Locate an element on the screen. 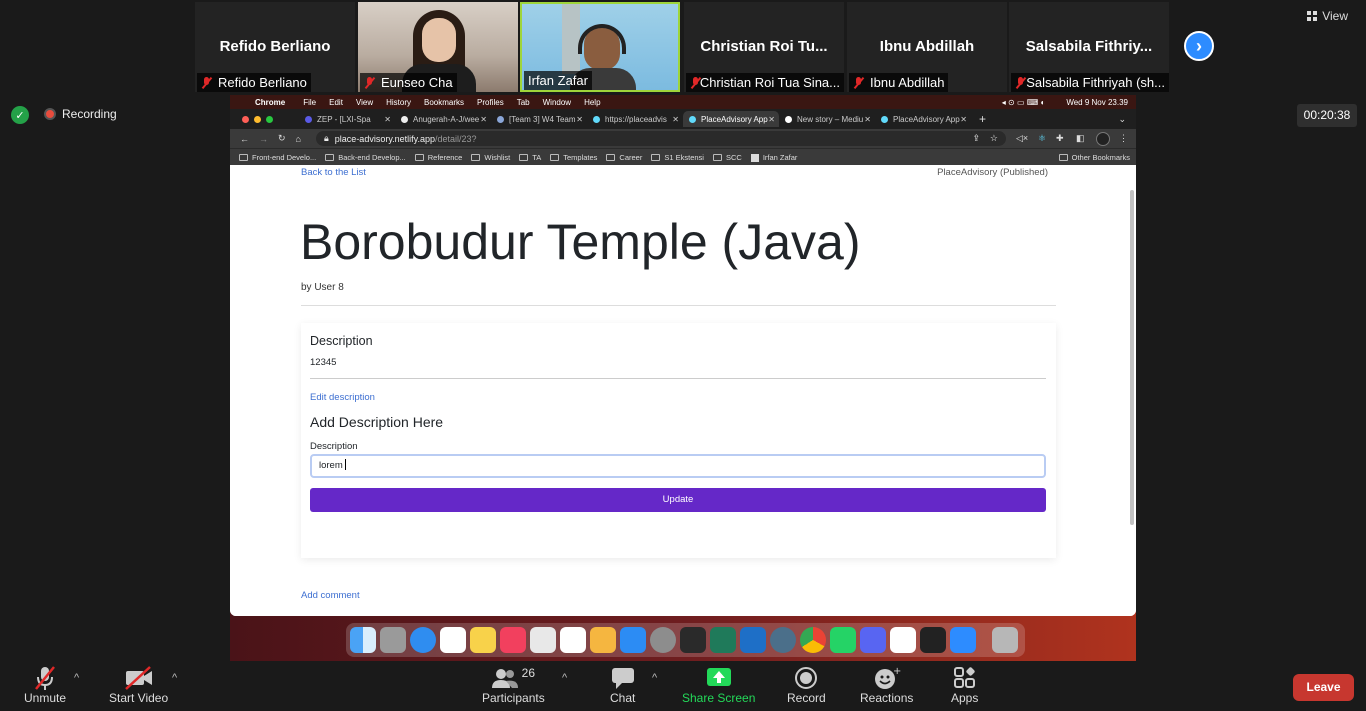  next-participants-button: › is located at coordinates (1199, 46).